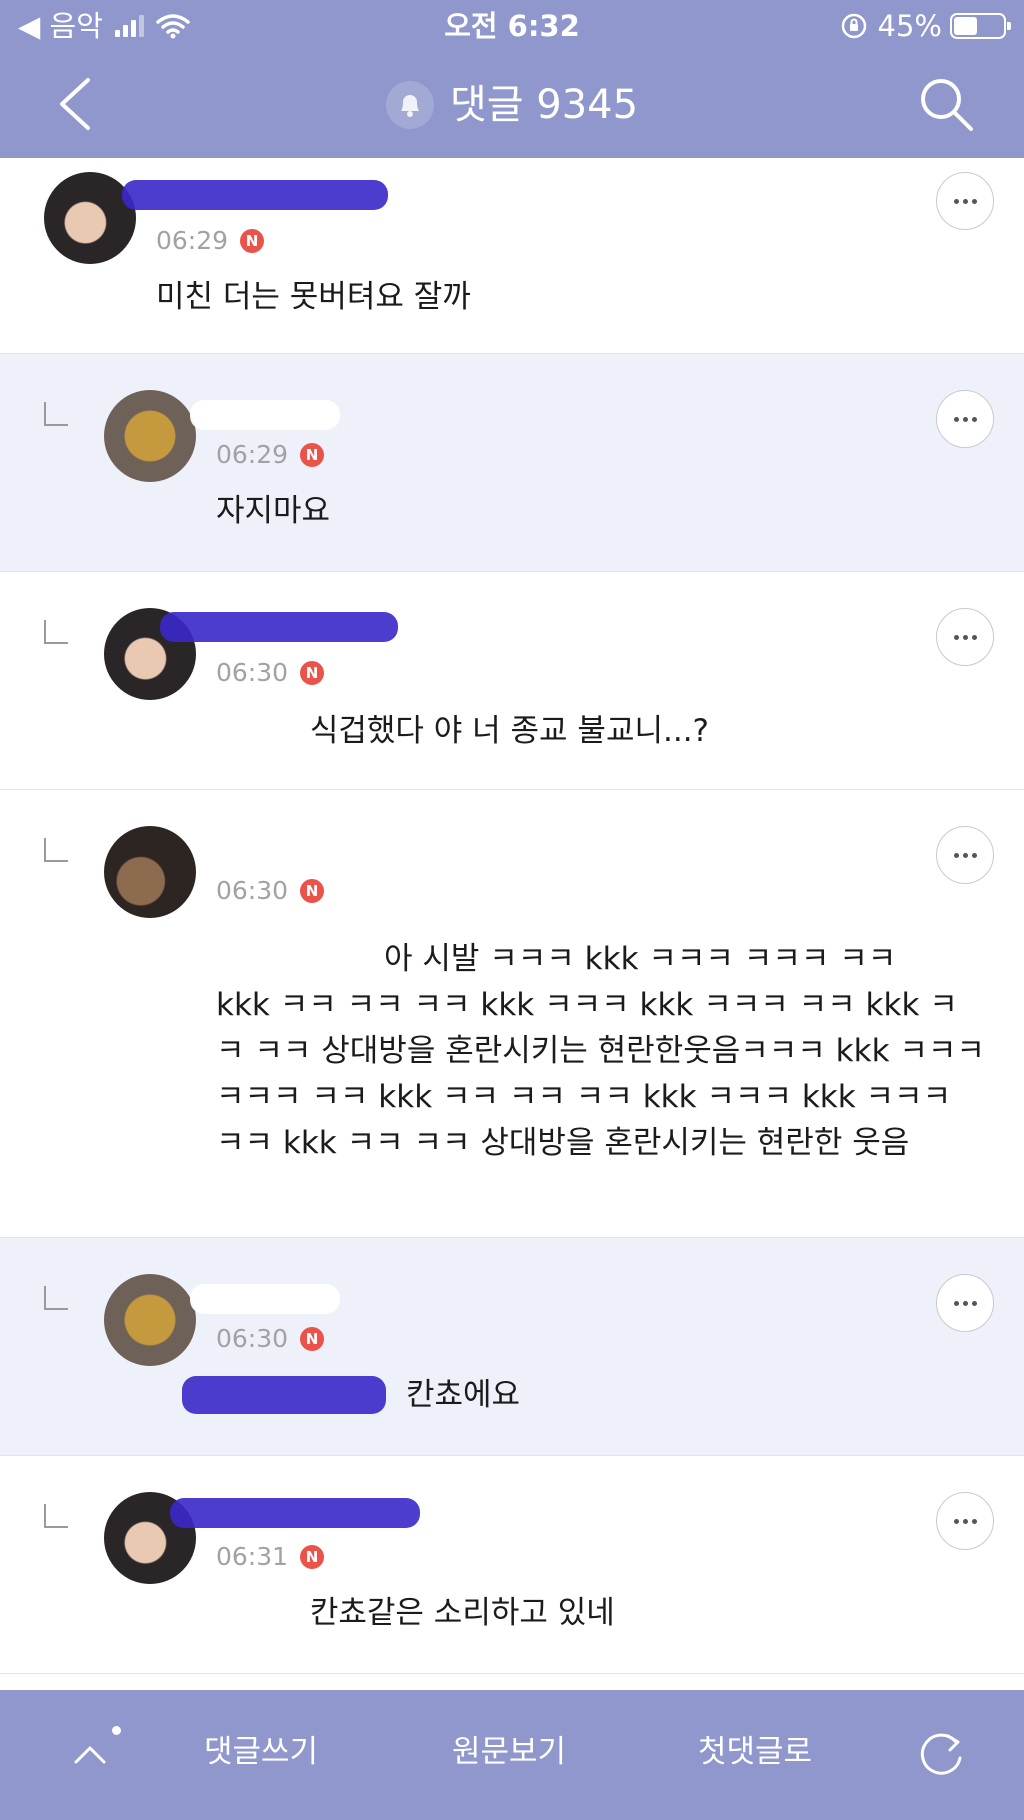 The width and height of the screenshot is (1024, 1820). Describe the element at coordinates (90, 1754) in the screenshot. I see `scroll-top-chevron-icon` at that location.